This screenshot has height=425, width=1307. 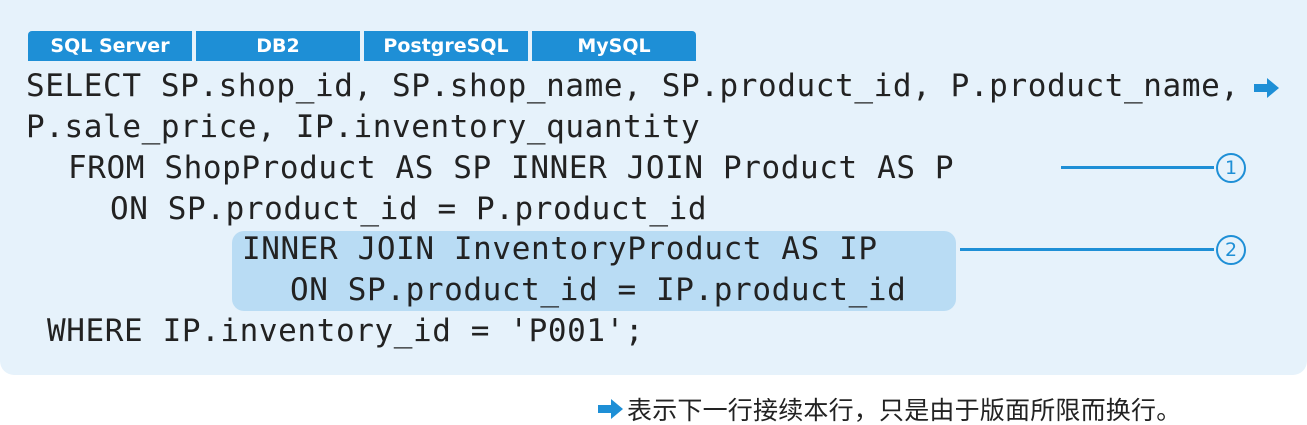 What do you see at coordinates (614, 46) in the screenshot?
I see `tab-mysql: MySQL` at bounding box center [614, 46].